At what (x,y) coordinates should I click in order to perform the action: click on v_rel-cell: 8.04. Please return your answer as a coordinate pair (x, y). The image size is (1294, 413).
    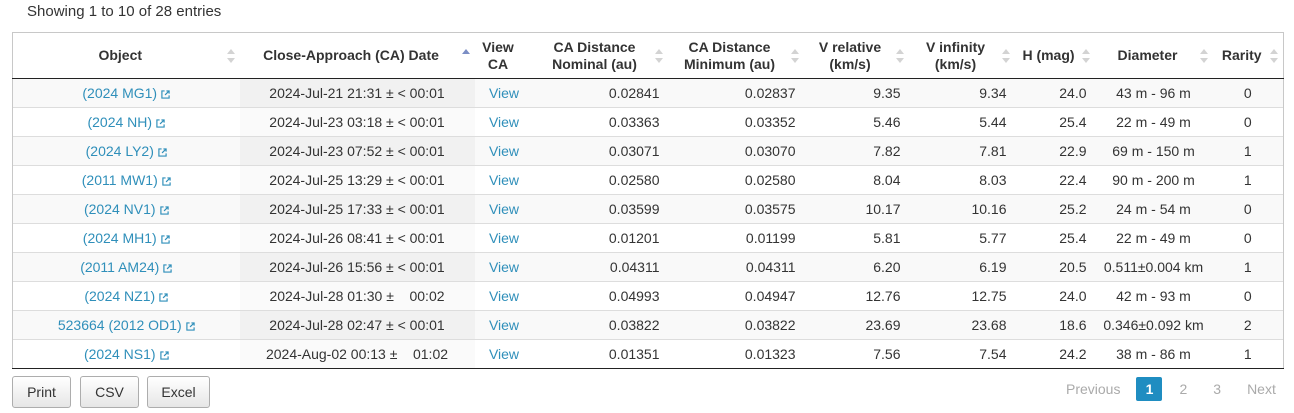
    Looking at the image, I should click on (856, 180).